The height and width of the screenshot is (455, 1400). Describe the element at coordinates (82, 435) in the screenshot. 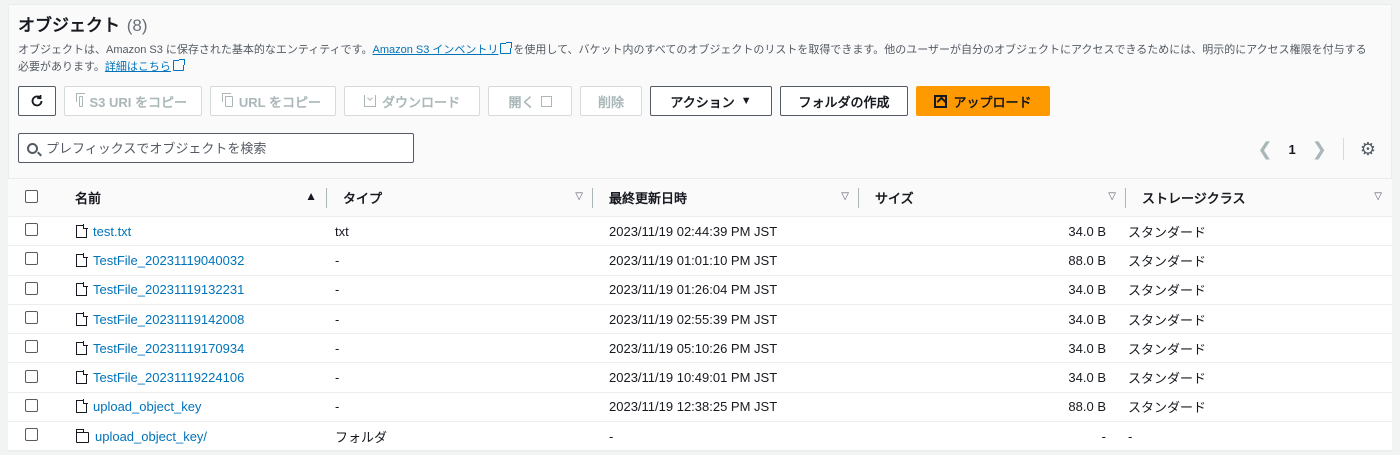

I see `folder-icon` at that location.